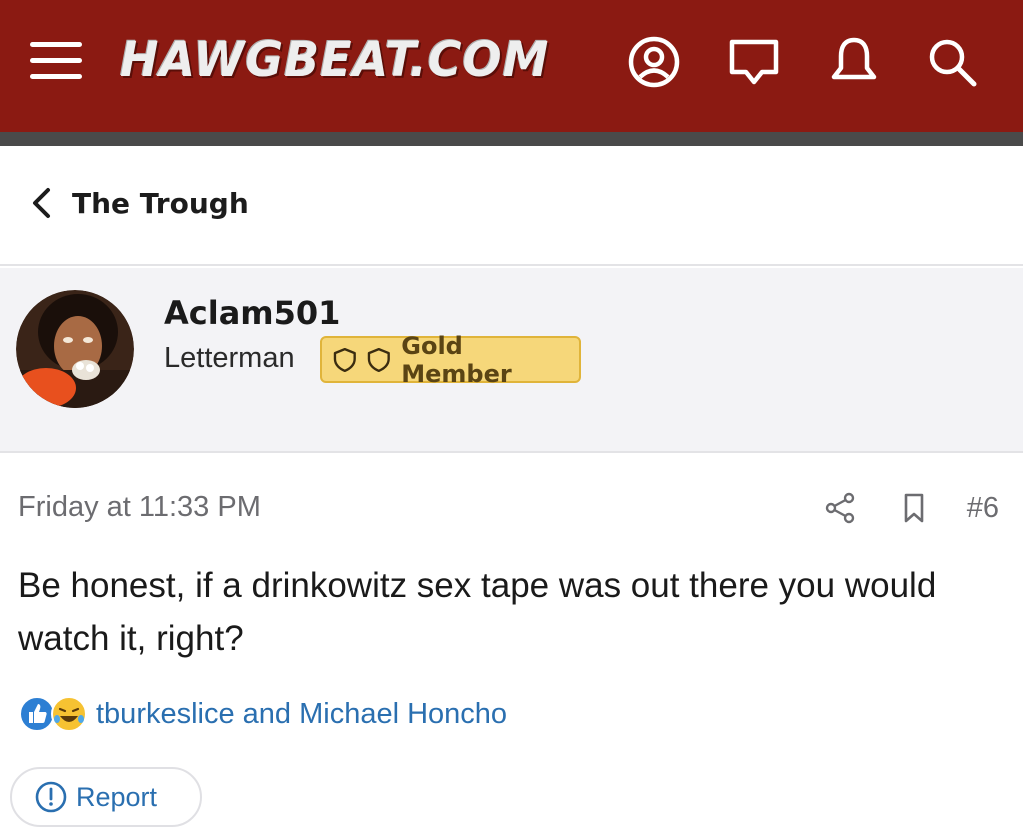 This screenshot has width=1023, height=827. I want to click on author-title: Letterman, so click(229, 358).